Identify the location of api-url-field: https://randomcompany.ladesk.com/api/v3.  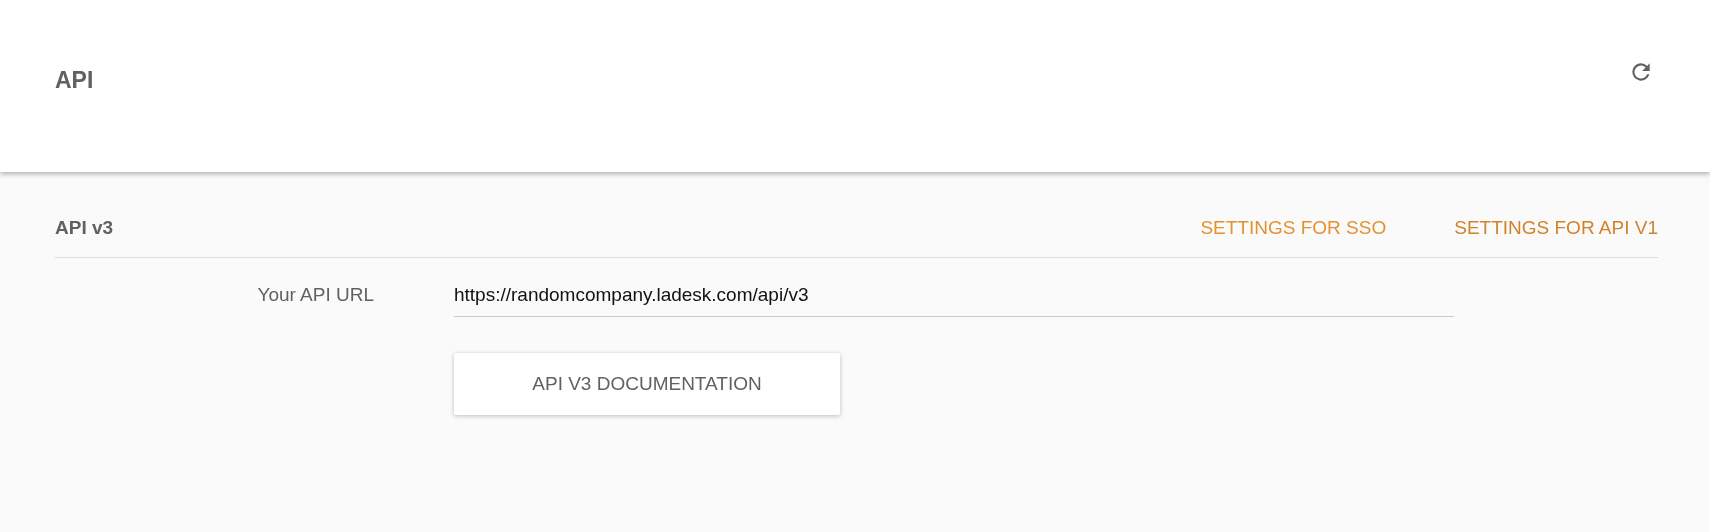
(954, 300).